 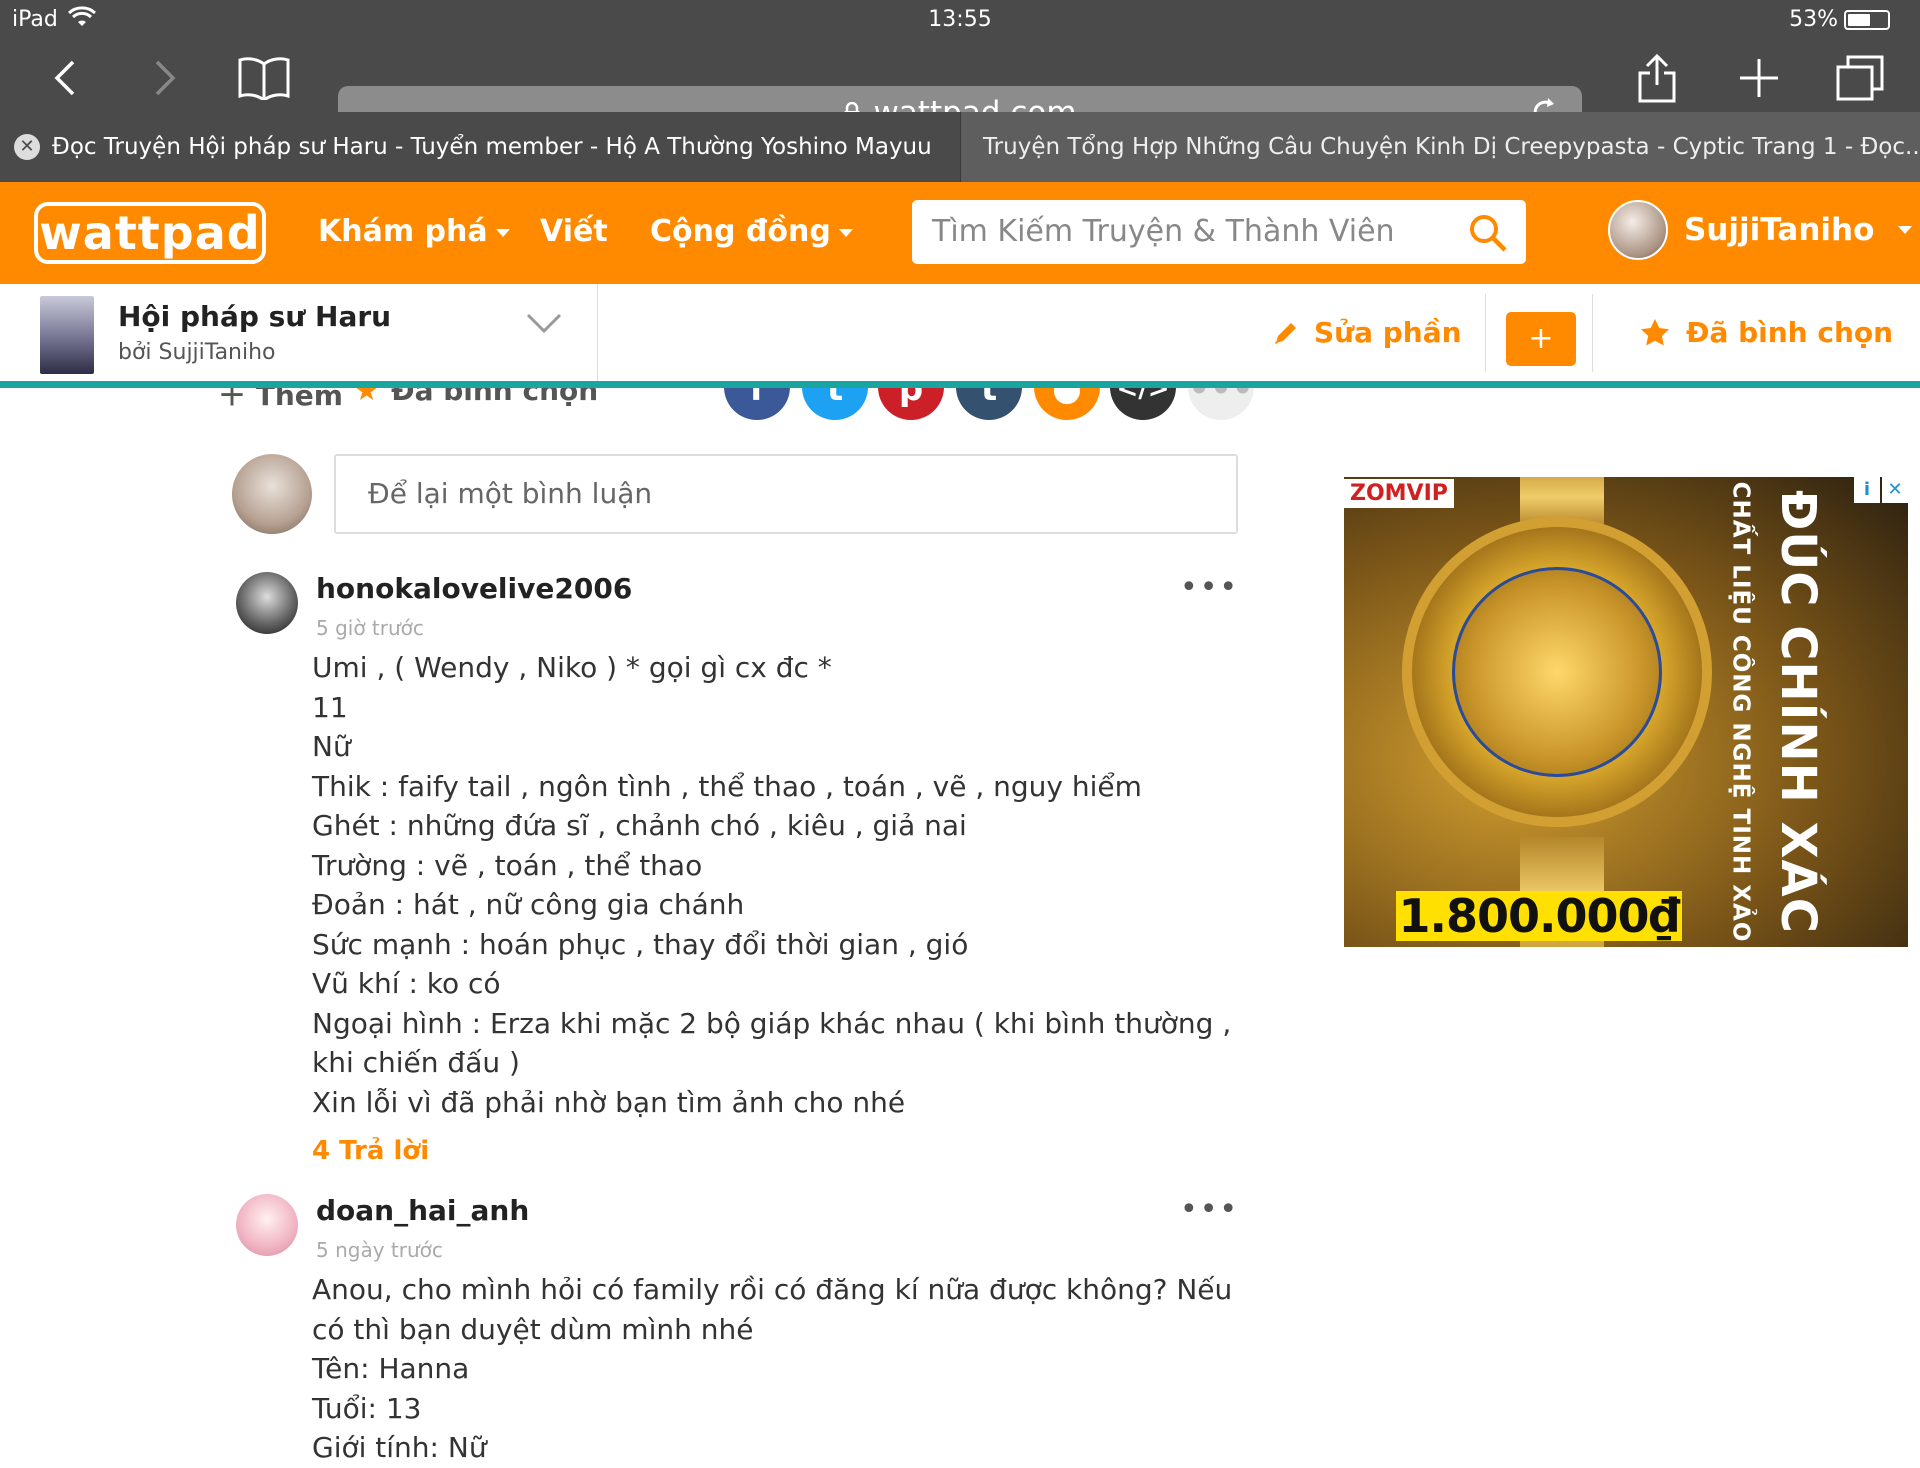 I want to click on star-icon, so click(x=1655, y=331).